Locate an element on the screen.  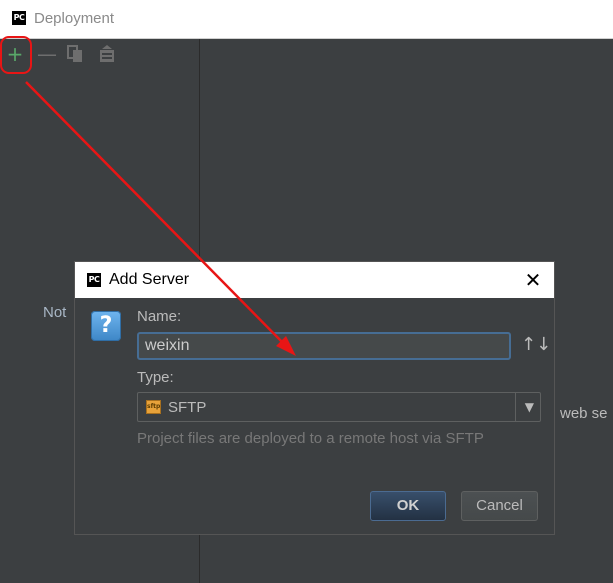
name-label: Name: is located at coordinates (159, 316).